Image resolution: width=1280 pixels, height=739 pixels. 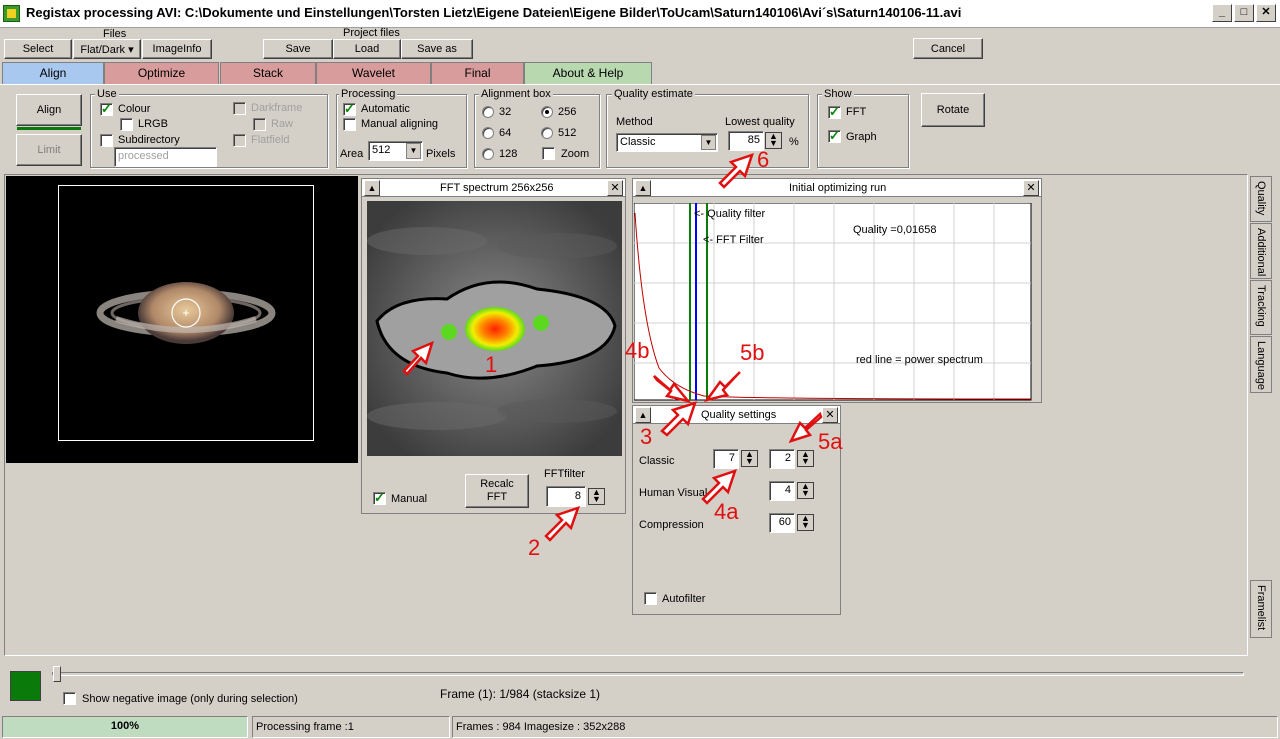 I want to click on graph-checkbox, so click(x=834, y=136).